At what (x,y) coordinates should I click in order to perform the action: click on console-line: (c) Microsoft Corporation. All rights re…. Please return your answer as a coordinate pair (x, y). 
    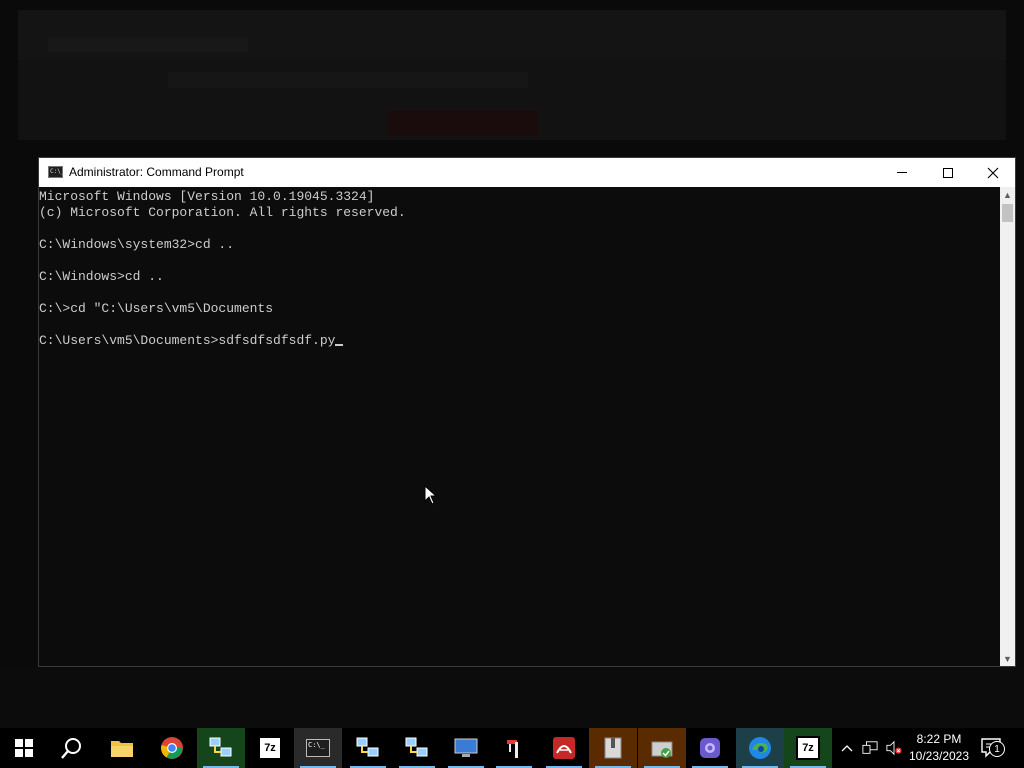
    Looking at the image, I should click on (222, 212).